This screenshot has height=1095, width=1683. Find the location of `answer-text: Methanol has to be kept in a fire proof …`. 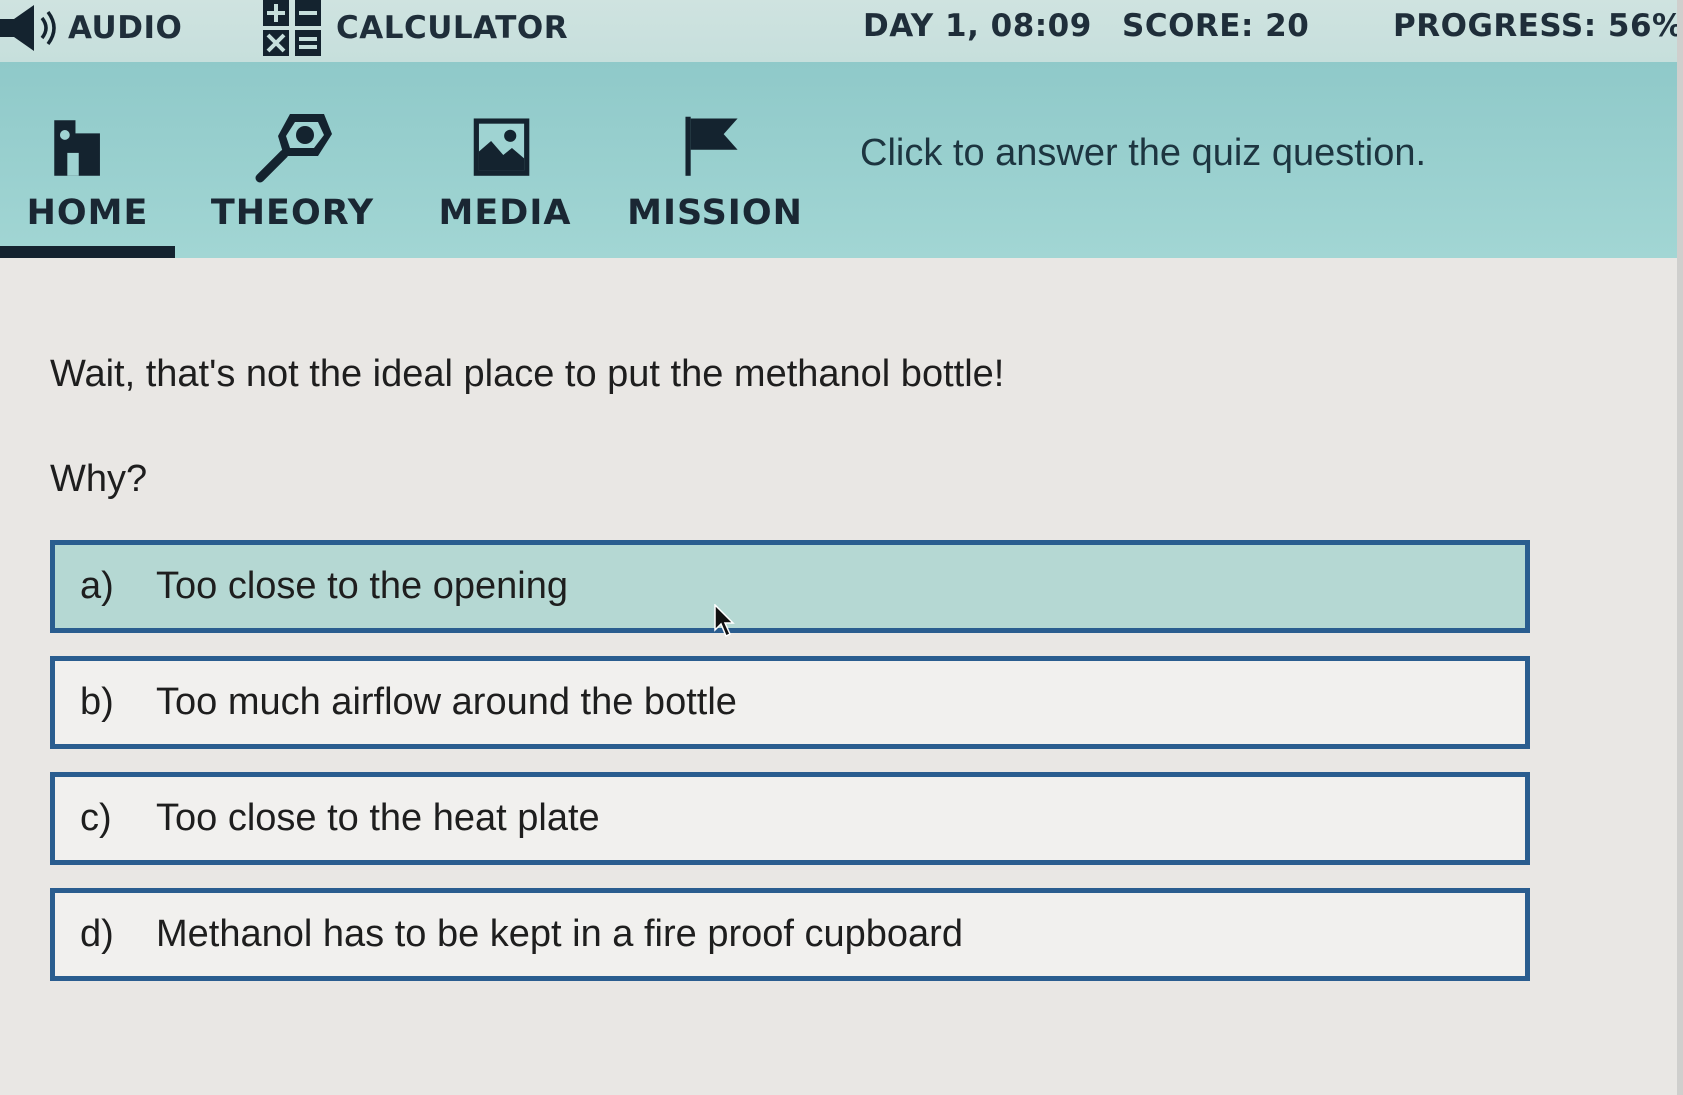

answer-text: Methanol has to be kept in a fire proof … is located at coordinates (559, 934).